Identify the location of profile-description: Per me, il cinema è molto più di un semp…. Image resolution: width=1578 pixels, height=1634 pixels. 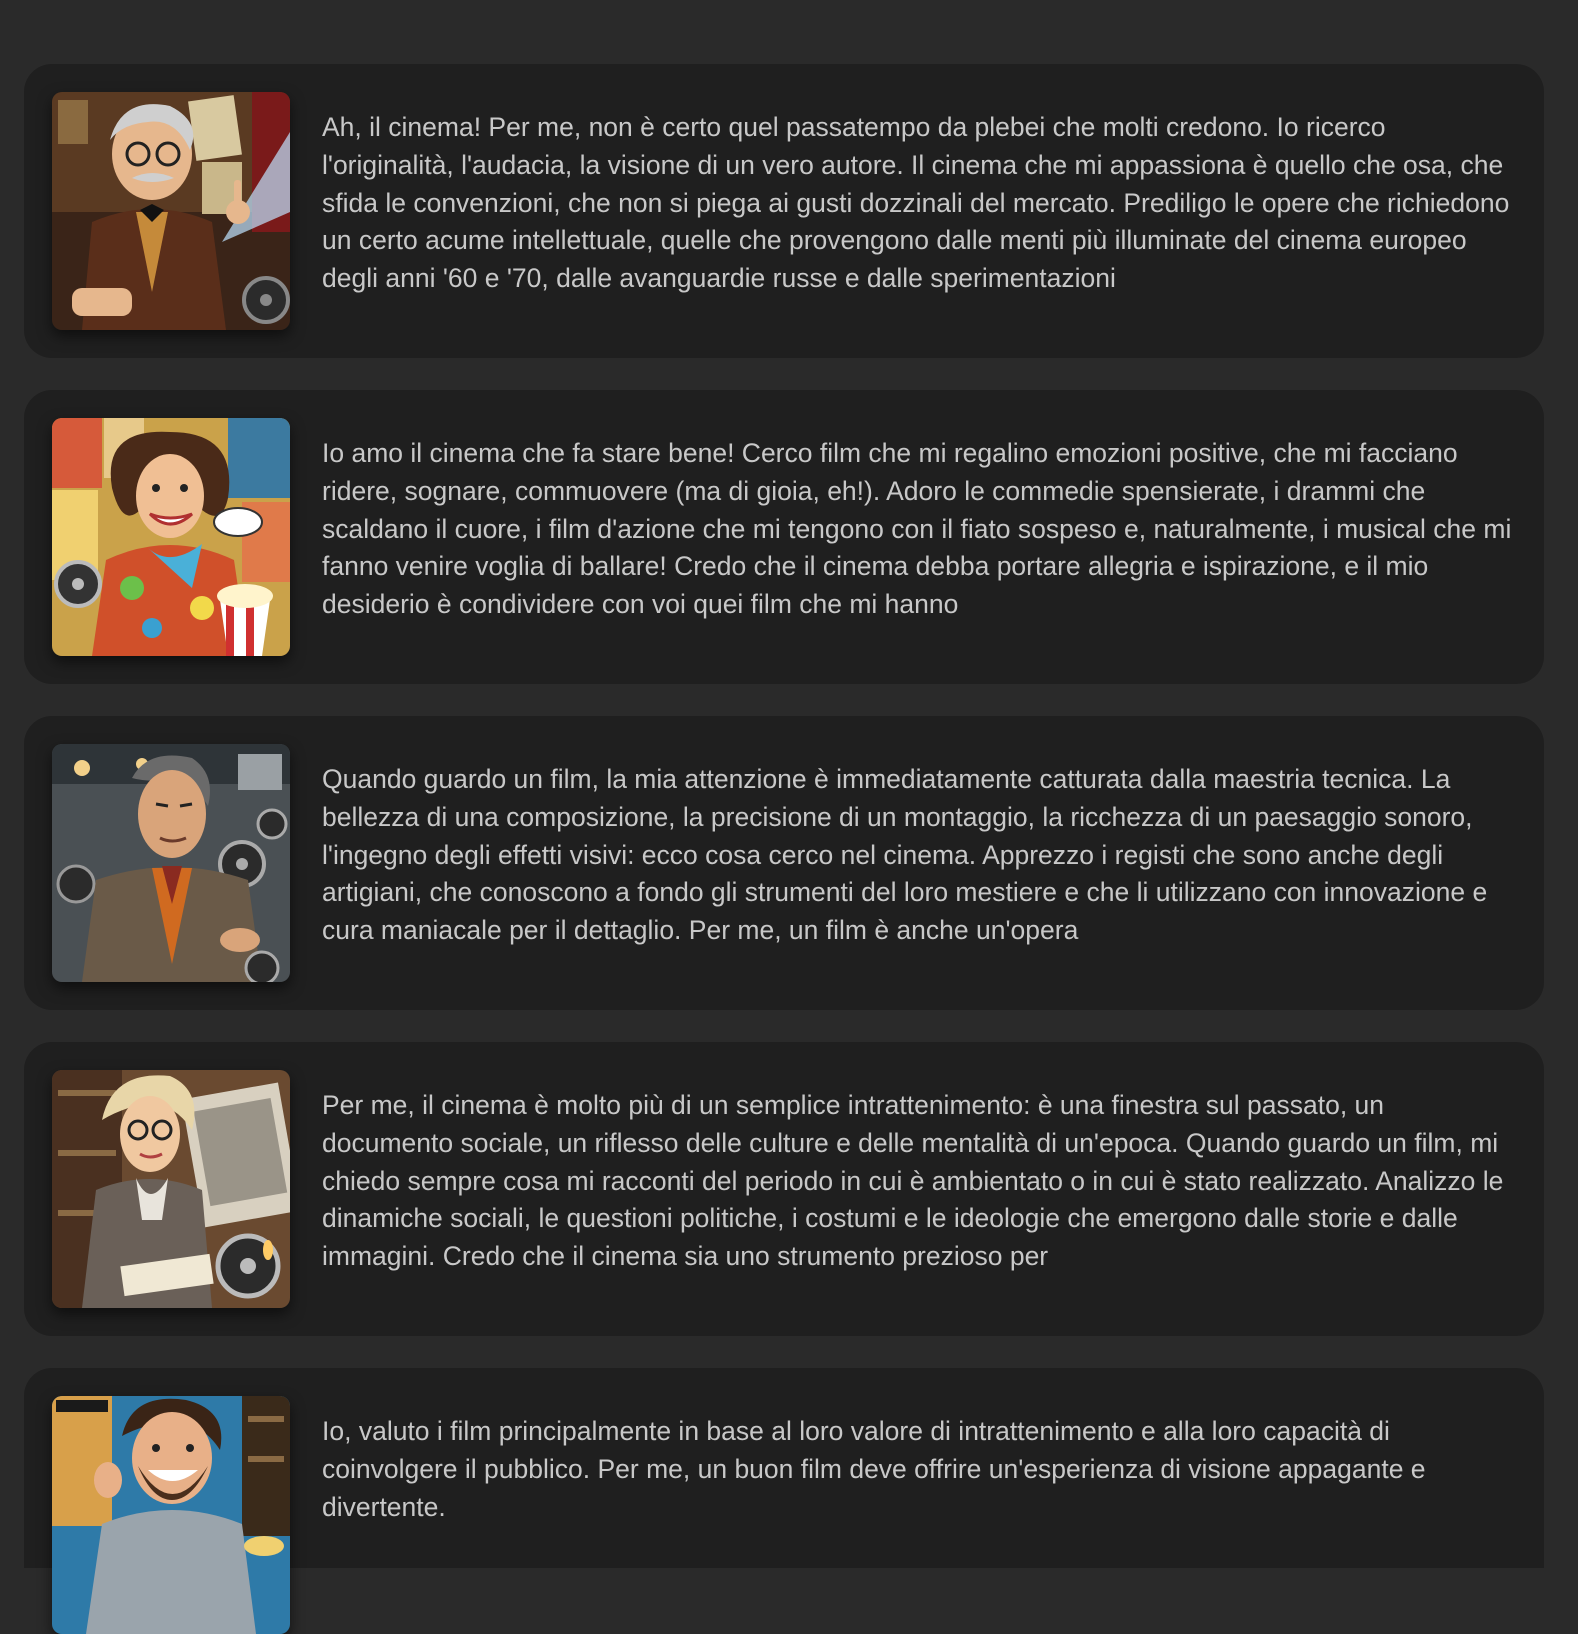
(913, 1181).